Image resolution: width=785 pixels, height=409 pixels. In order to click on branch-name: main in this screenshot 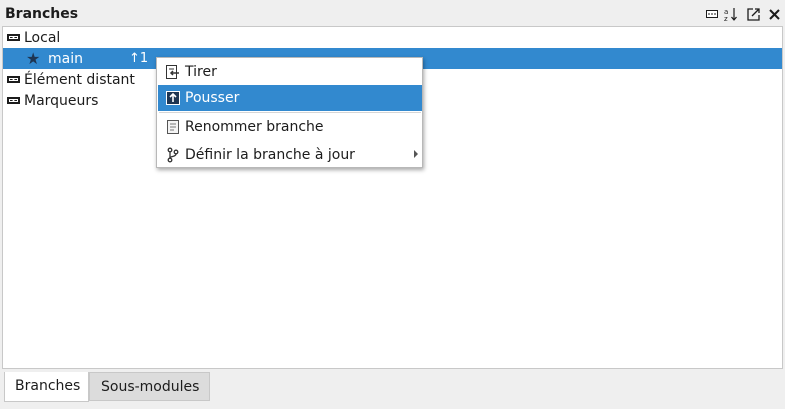, I will do `click(65, 59)`.